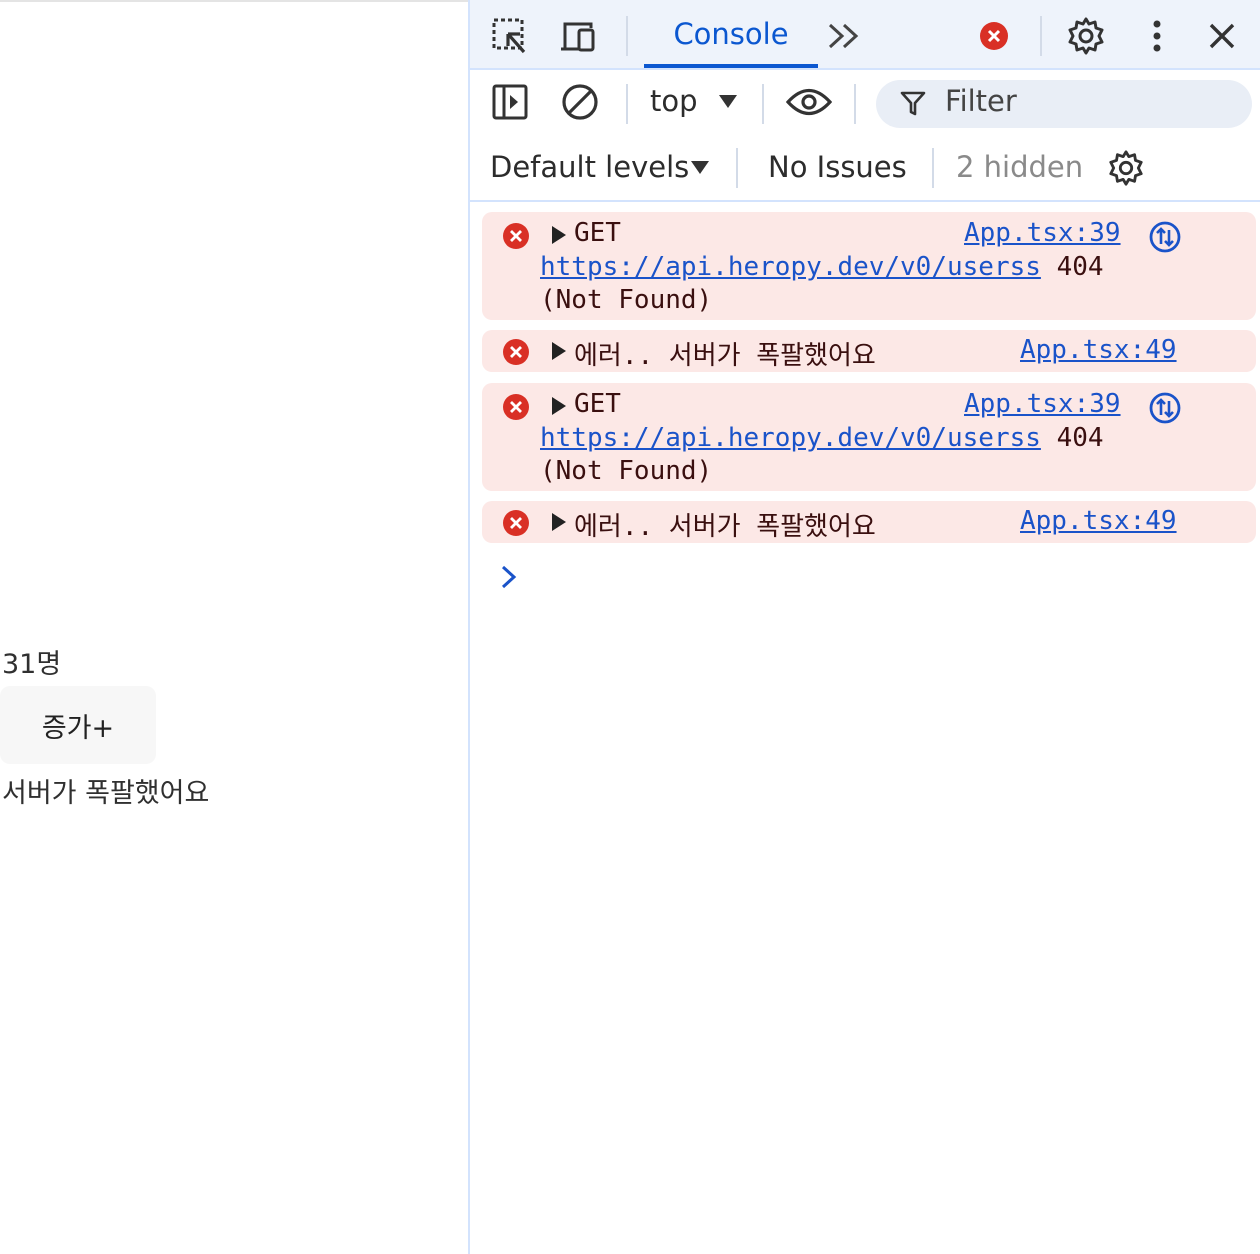  What do you see at coordinates (1222, 36) in the screenshot?
I see `close-icon` at bounding box center [1222, 36].